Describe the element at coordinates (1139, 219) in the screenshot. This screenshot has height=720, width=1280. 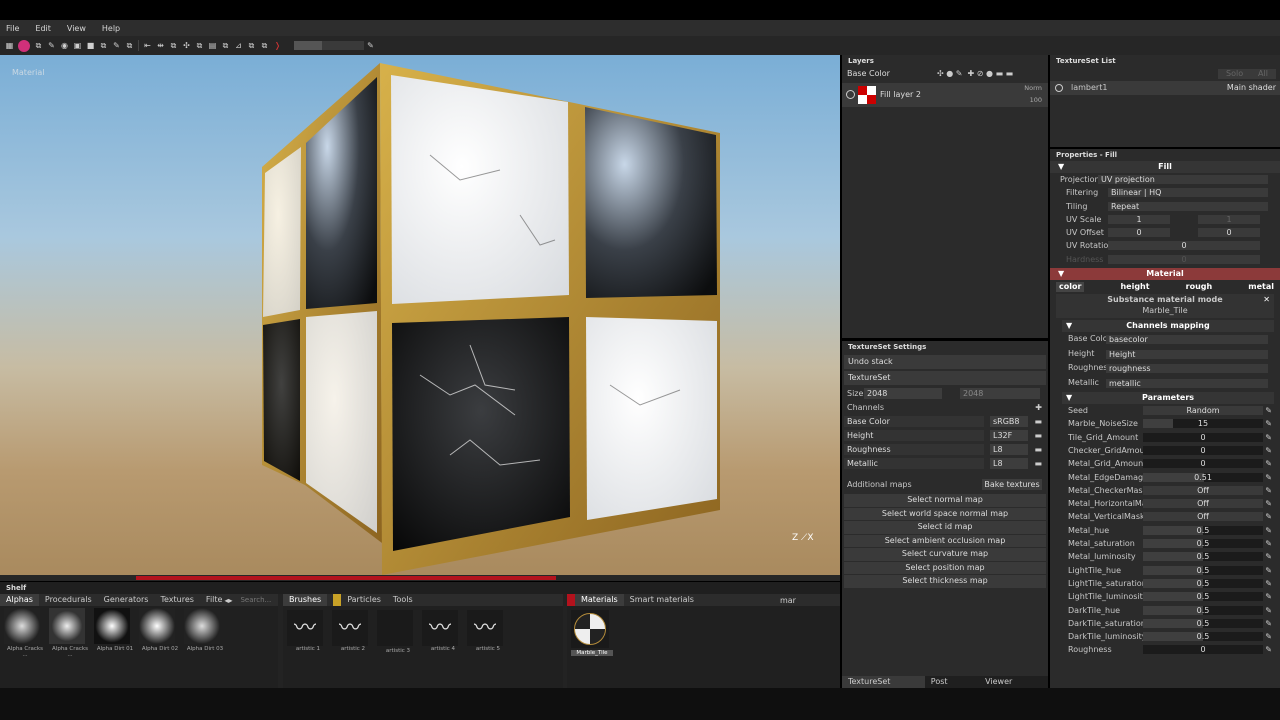
I see `uv-scale-input: 1` at that location.